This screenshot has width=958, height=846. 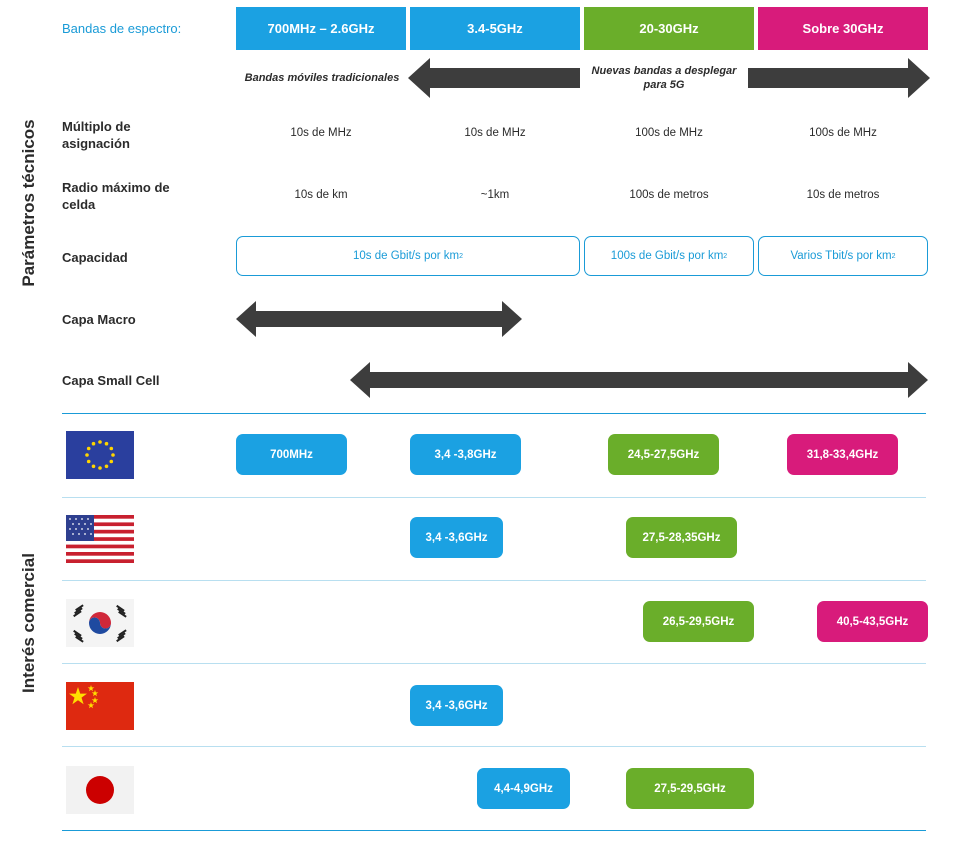 I want to click on max-cell-radius-label-line2: celda, so click(x=79, y=204).